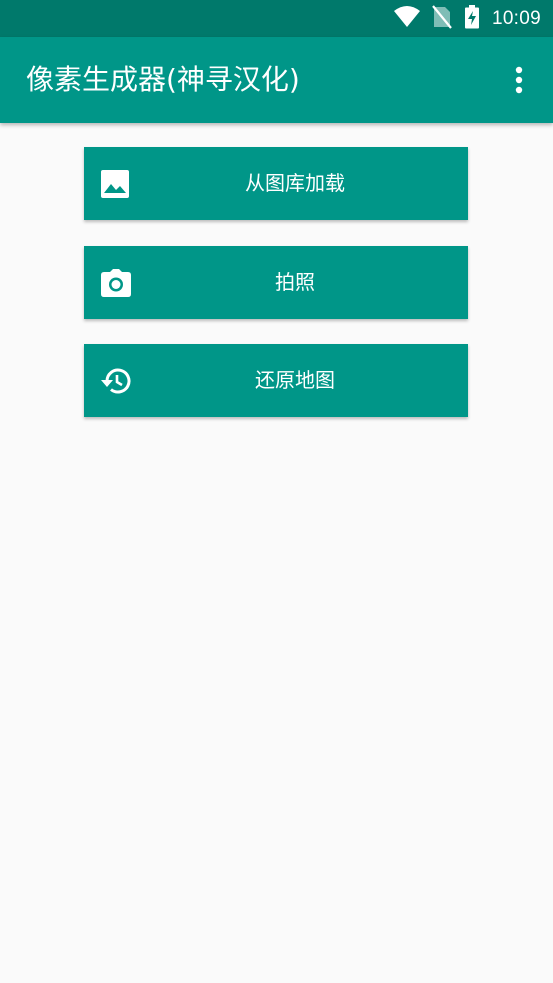  What do you see at coordinates (295, 183) in the screenshot?
I see `load-from-gallery-label: 从图库加载` at bounding box center [295, 183].